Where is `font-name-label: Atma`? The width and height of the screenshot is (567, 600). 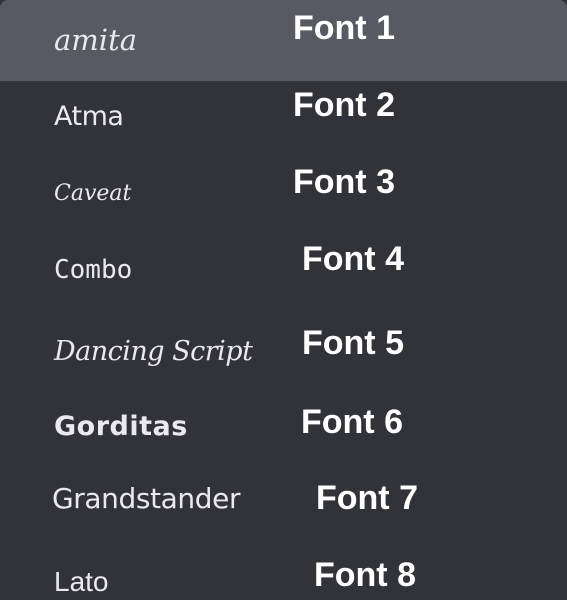 font-name-label: Atma is located at coordinates (89, 116).